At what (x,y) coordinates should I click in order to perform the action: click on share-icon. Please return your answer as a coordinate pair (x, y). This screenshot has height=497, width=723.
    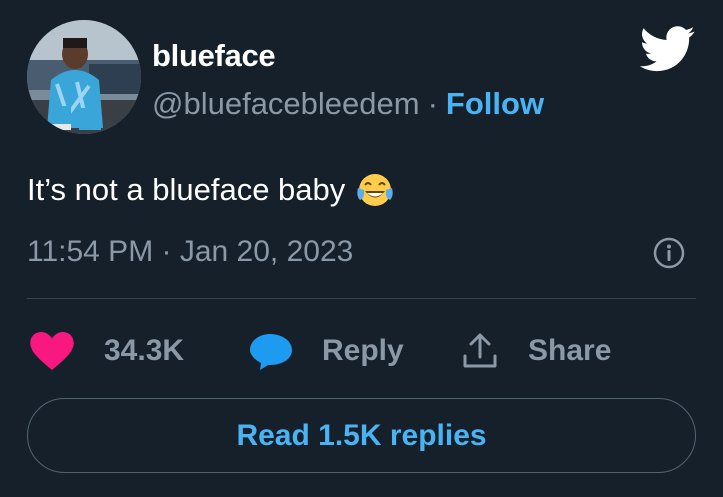
    Looking at the image, I should click on (480, 350).